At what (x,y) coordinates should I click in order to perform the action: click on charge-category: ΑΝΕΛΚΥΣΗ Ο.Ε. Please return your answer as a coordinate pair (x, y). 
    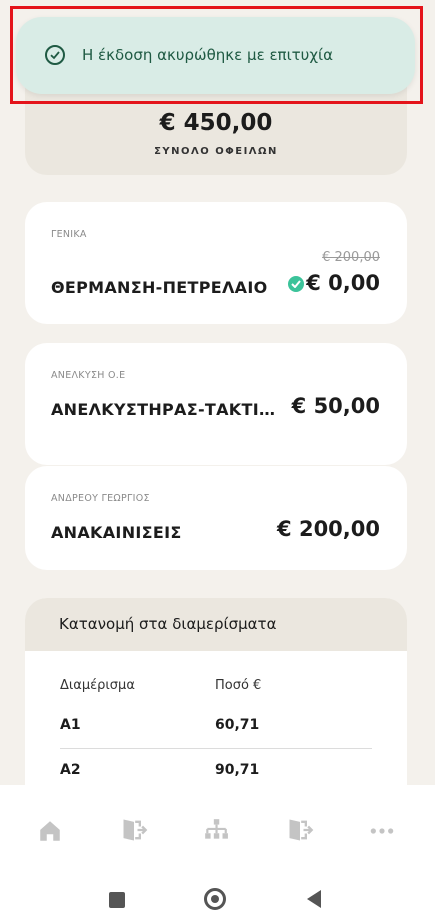
    Looking at the image, I should click on (88, 375).